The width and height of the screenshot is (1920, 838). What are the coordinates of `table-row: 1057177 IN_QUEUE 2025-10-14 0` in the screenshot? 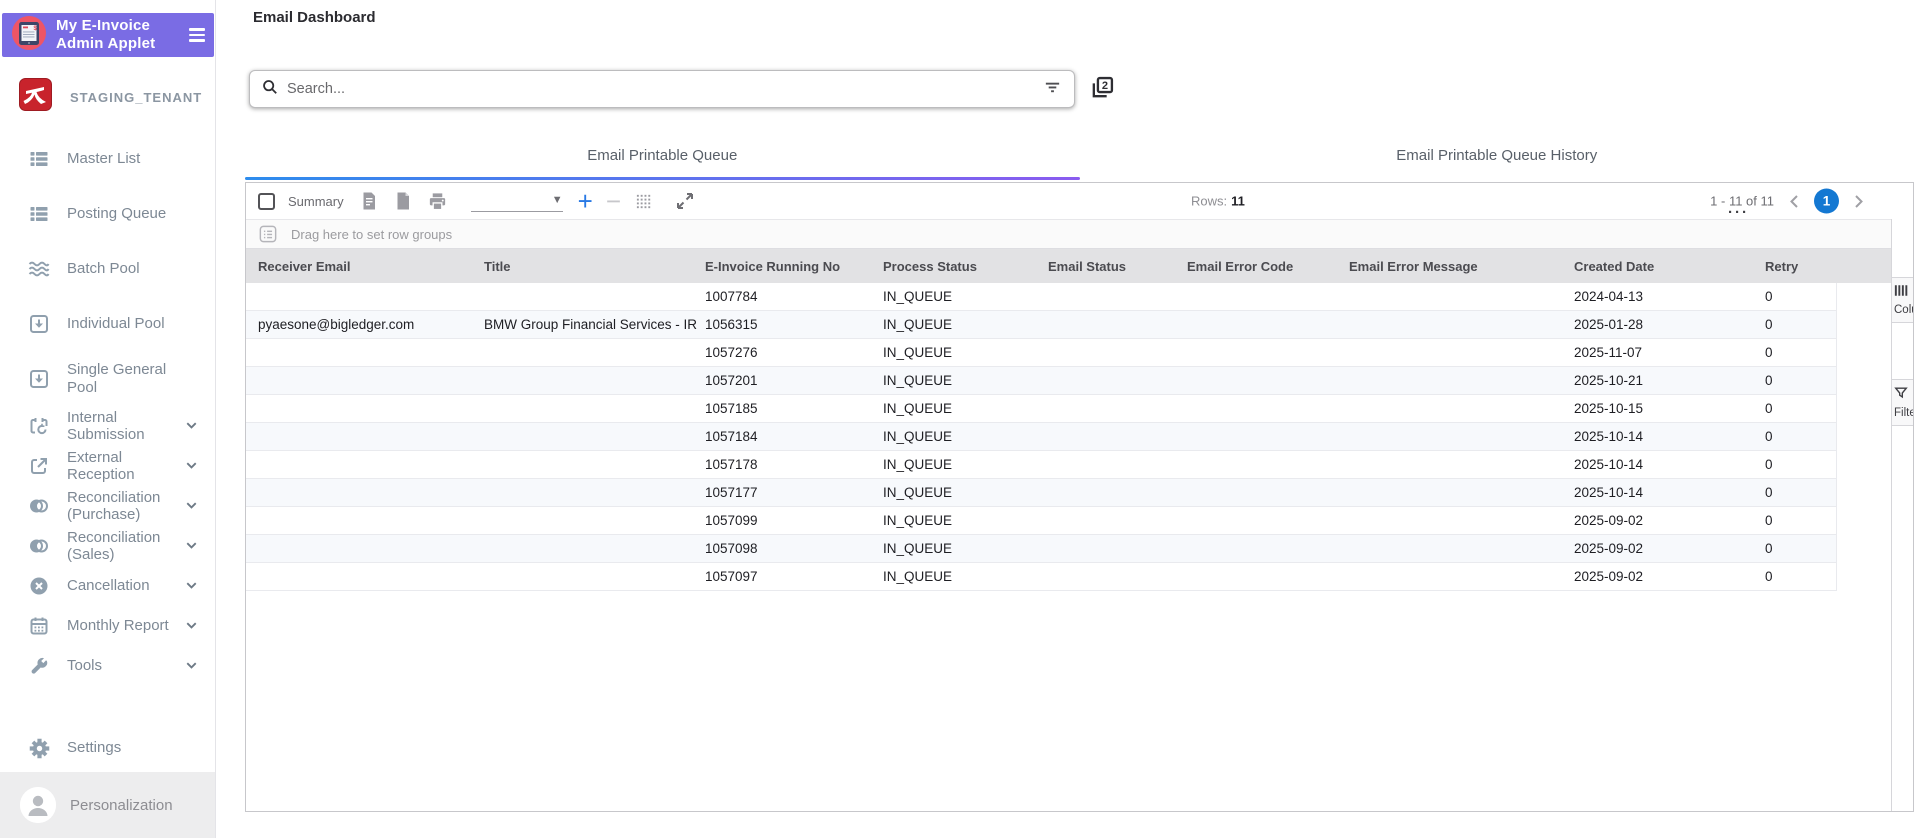 It's located at (1041, 493).